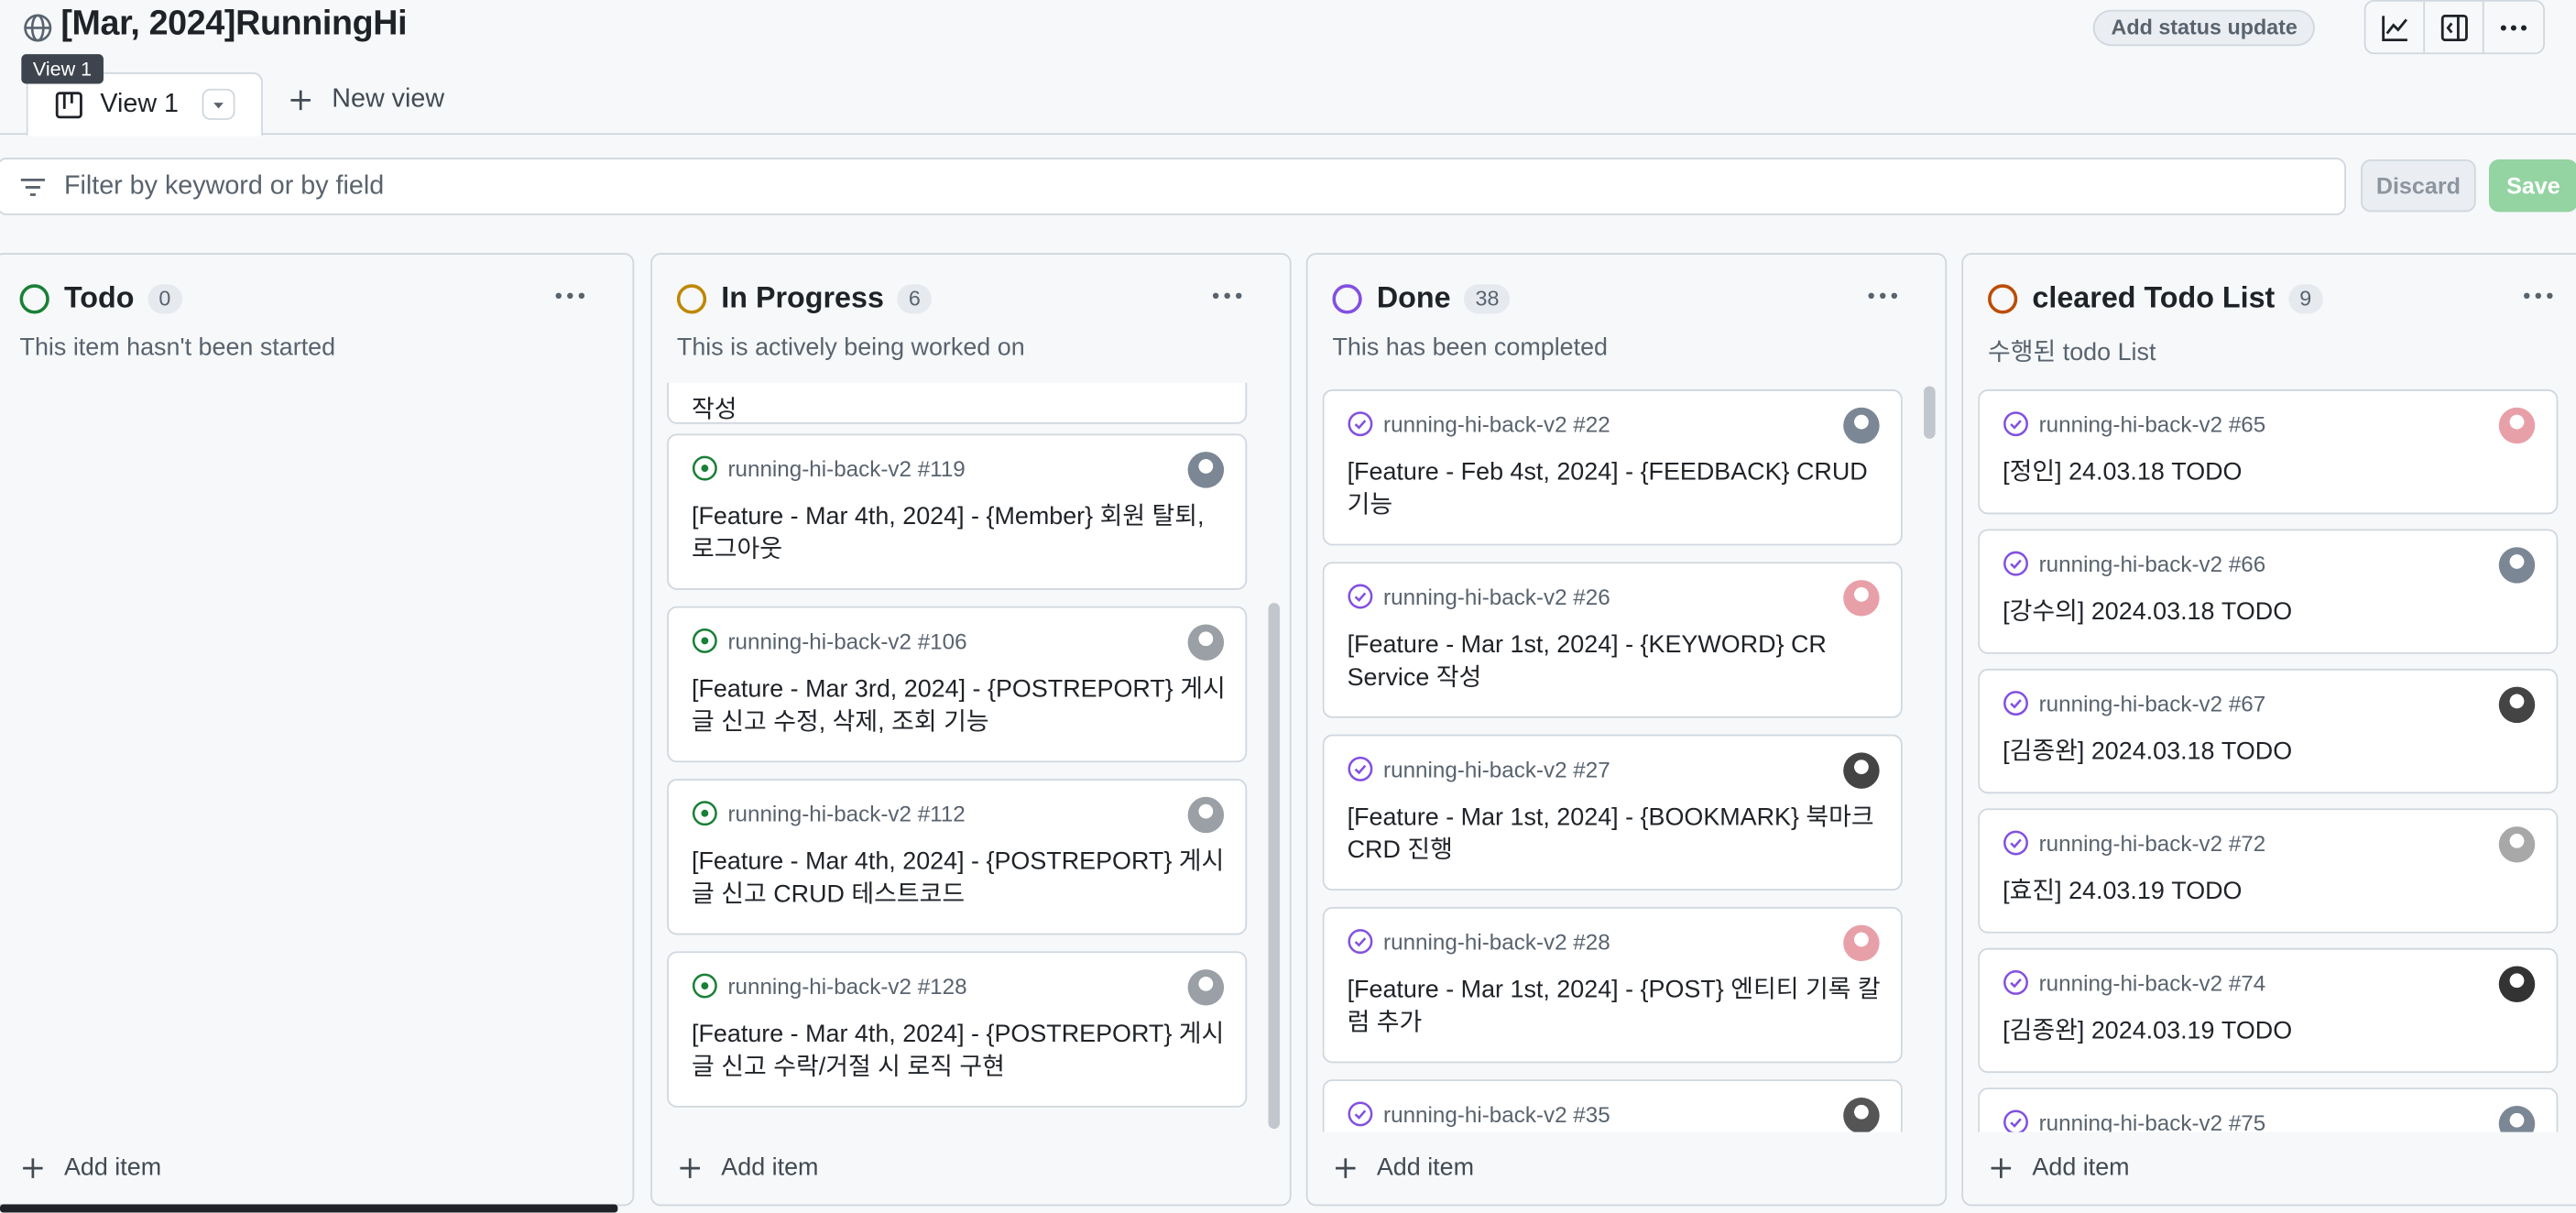  What do you see at coordinates (63, 69) in the screenshot?
I see `view-tooltip: View 1` at bounding box center [63, 69].